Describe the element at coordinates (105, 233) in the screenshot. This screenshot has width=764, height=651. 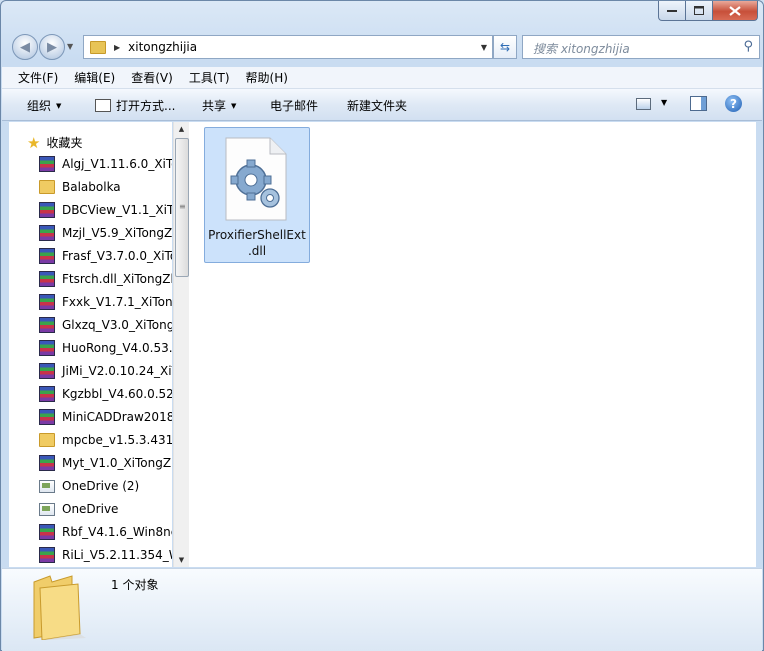
I see `nav-item: Mzjl_V5.9_XiTongZh` at that location.